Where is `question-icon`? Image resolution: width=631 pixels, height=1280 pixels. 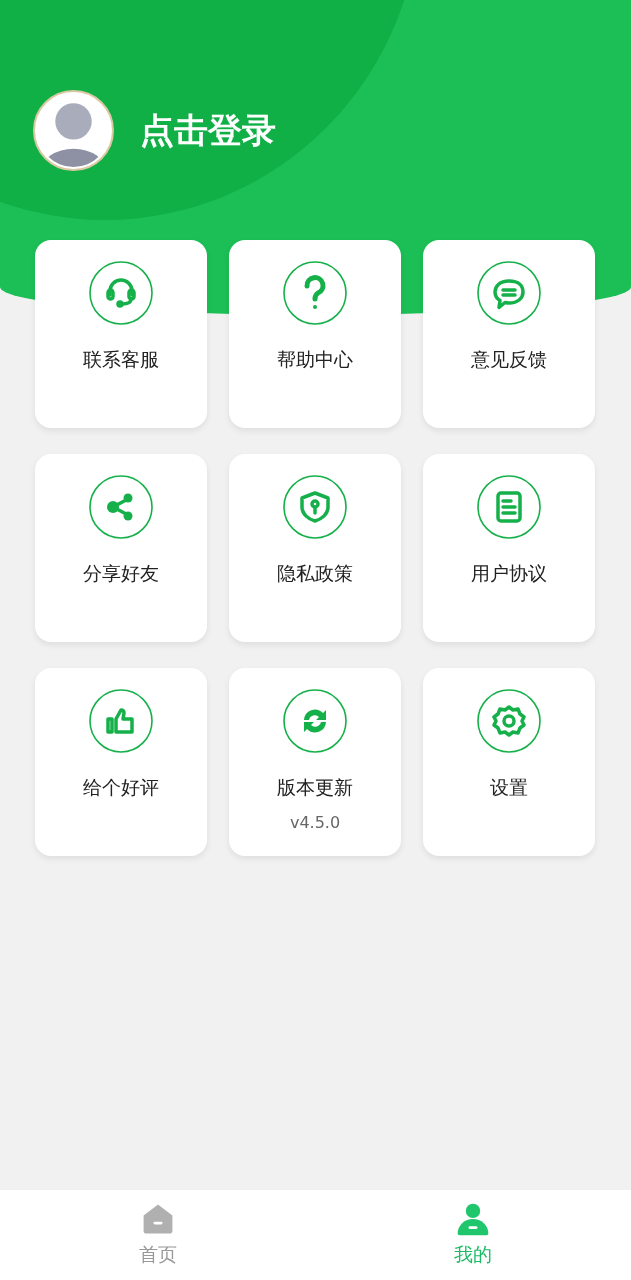
question-icon is located at coordinates (315, 293).